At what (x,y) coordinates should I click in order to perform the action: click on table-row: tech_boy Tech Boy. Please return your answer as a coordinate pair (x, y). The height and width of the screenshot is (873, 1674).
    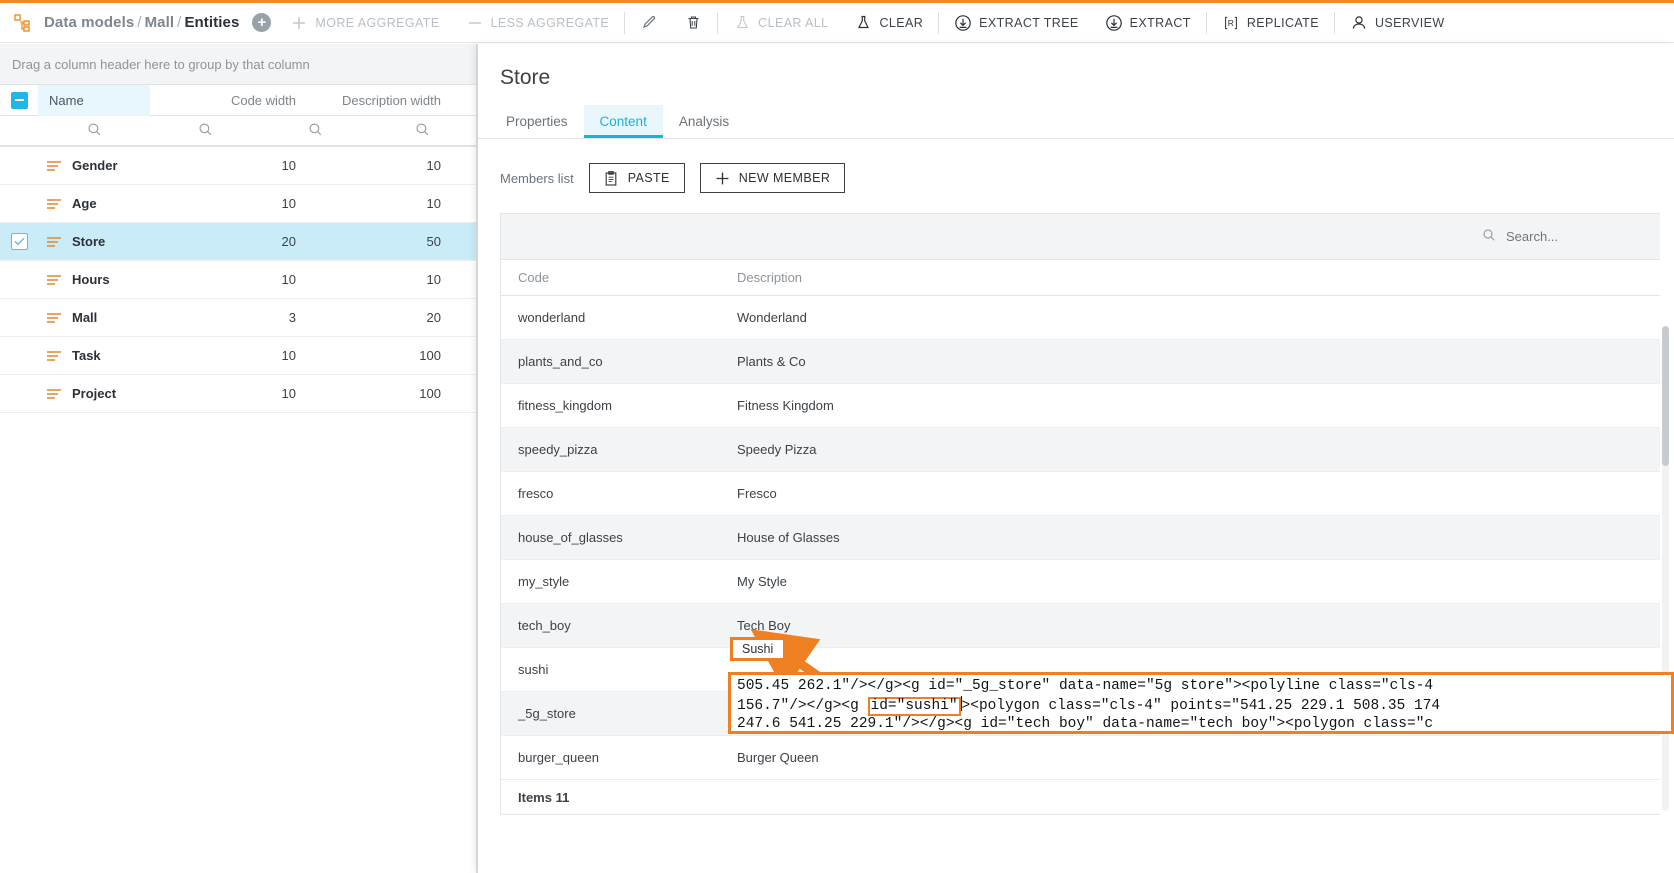
    Looking at the image, I should click on (1080, 626).